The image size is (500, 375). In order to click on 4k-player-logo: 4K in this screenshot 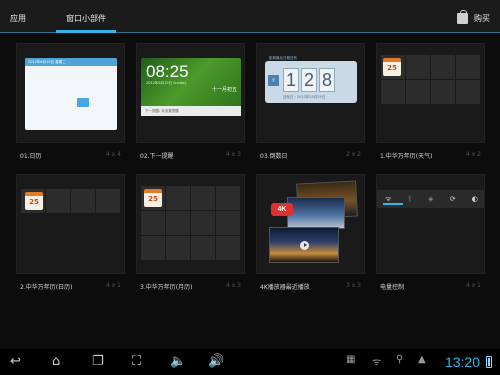, I will do `click(282, 209)`.